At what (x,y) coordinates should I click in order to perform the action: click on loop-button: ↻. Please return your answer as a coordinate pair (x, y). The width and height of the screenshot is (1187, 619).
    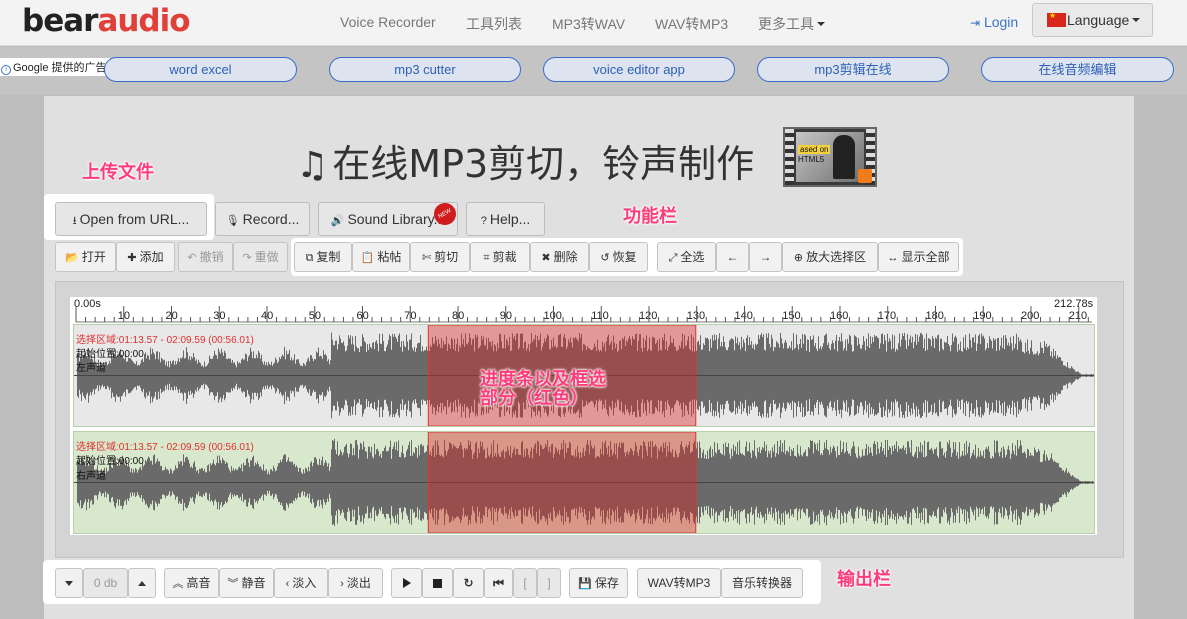
    Looking at the image, I should click on (468, 583).